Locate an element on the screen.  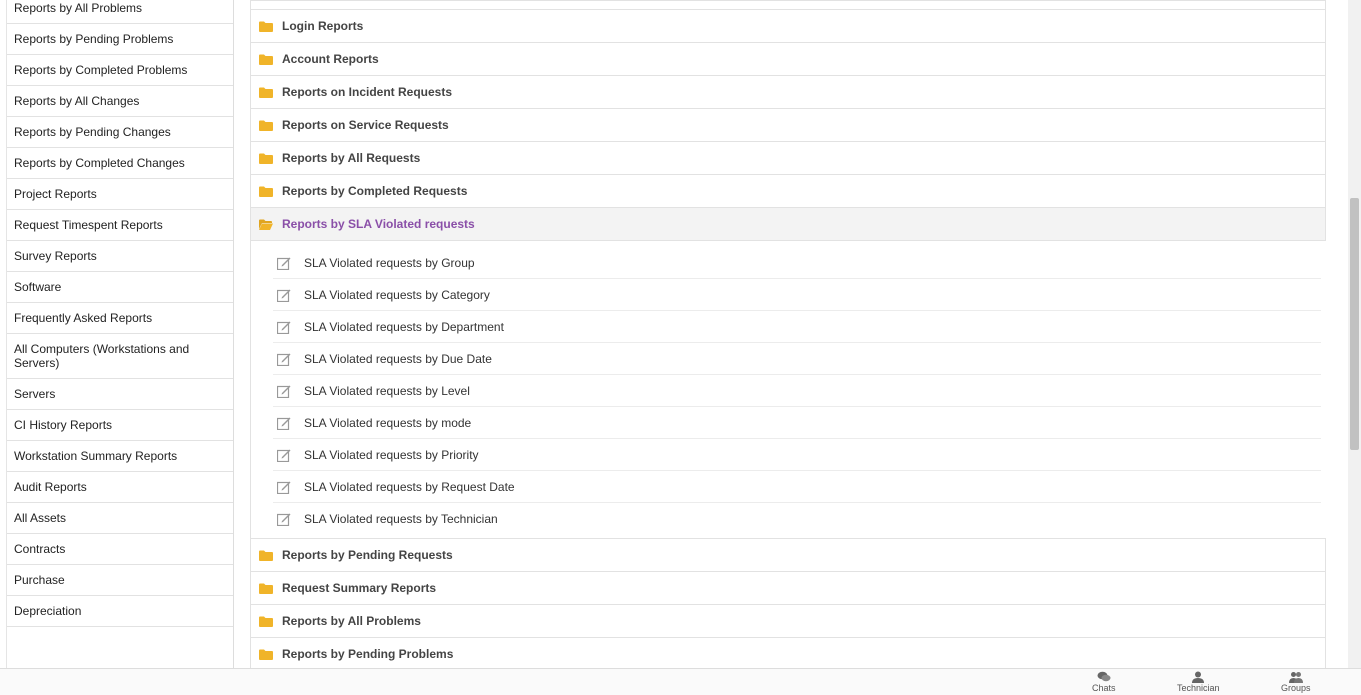
category-row: Reports by Pending Requests is located at coordinates (788, 555).